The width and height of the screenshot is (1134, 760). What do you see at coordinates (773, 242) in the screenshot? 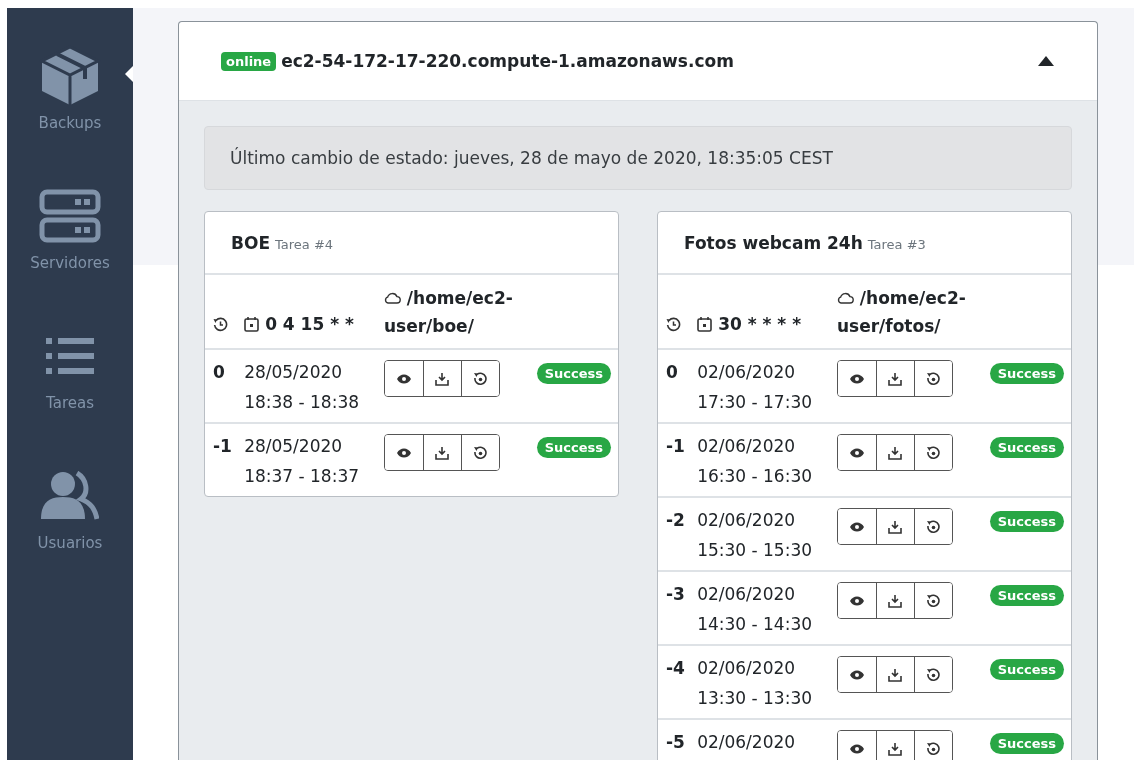
I see `task-name: Fotos webcam 24h` at bounding box center [773, 242].